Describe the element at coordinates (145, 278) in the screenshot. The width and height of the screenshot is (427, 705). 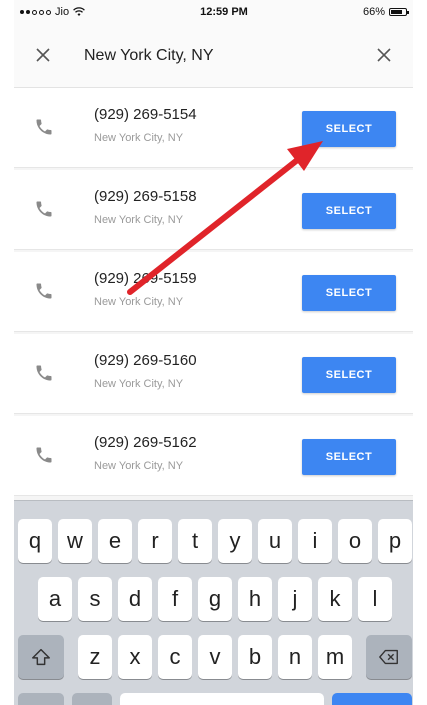
I see `phone-number: (929) 269-5159` at that location.